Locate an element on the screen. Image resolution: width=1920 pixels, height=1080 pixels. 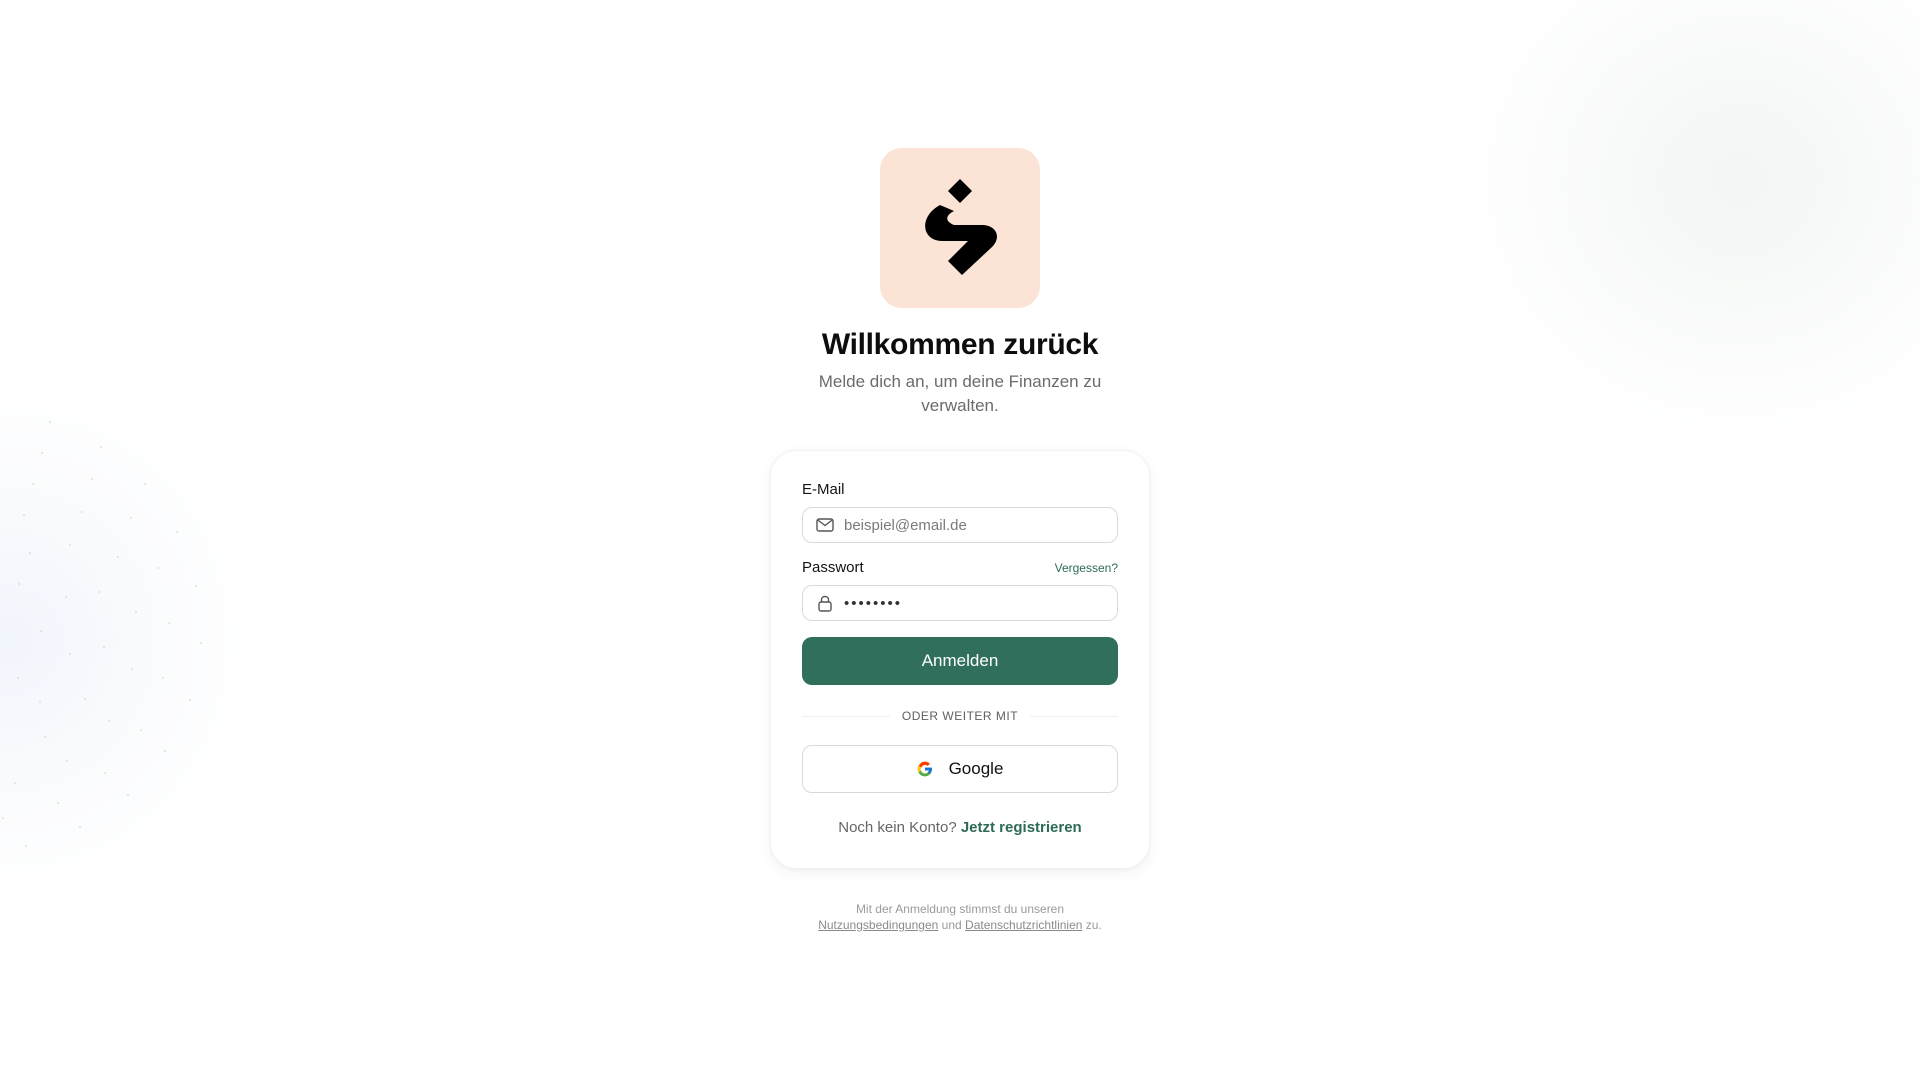
email-field-wrapper is located at coordinates (960, 525).